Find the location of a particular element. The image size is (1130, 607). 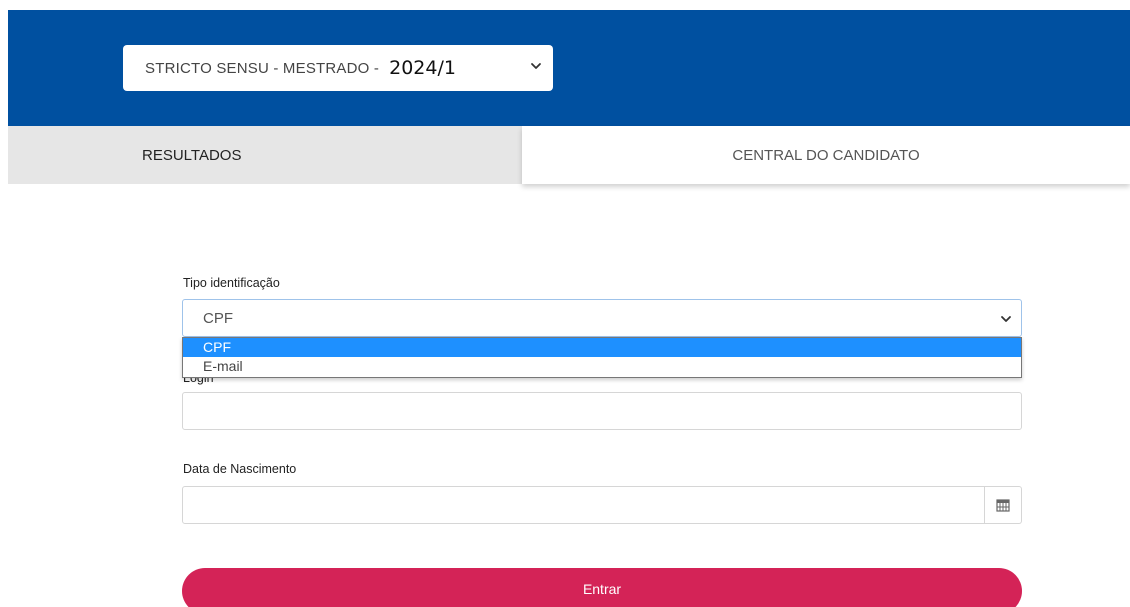

enter-button: Entrar is located at coordinates (602, 587).